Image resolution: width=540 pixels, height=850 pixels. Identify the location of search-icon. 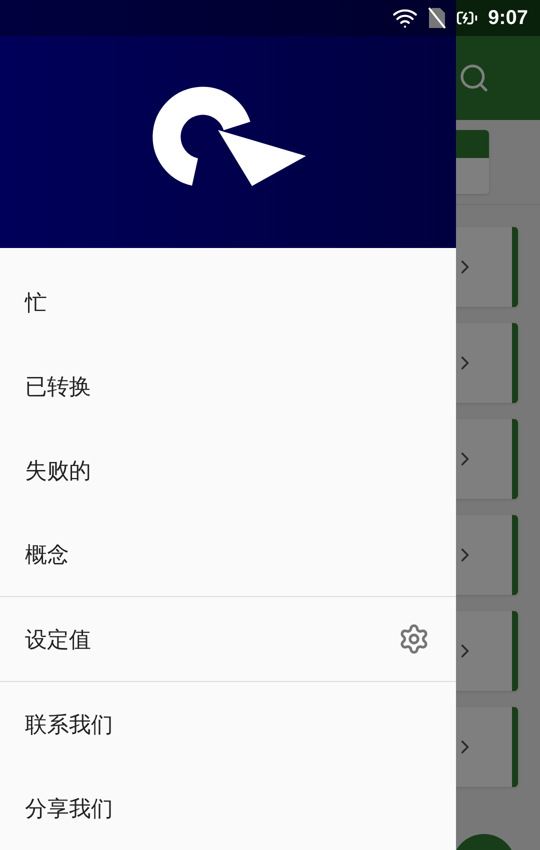
(474, 78).